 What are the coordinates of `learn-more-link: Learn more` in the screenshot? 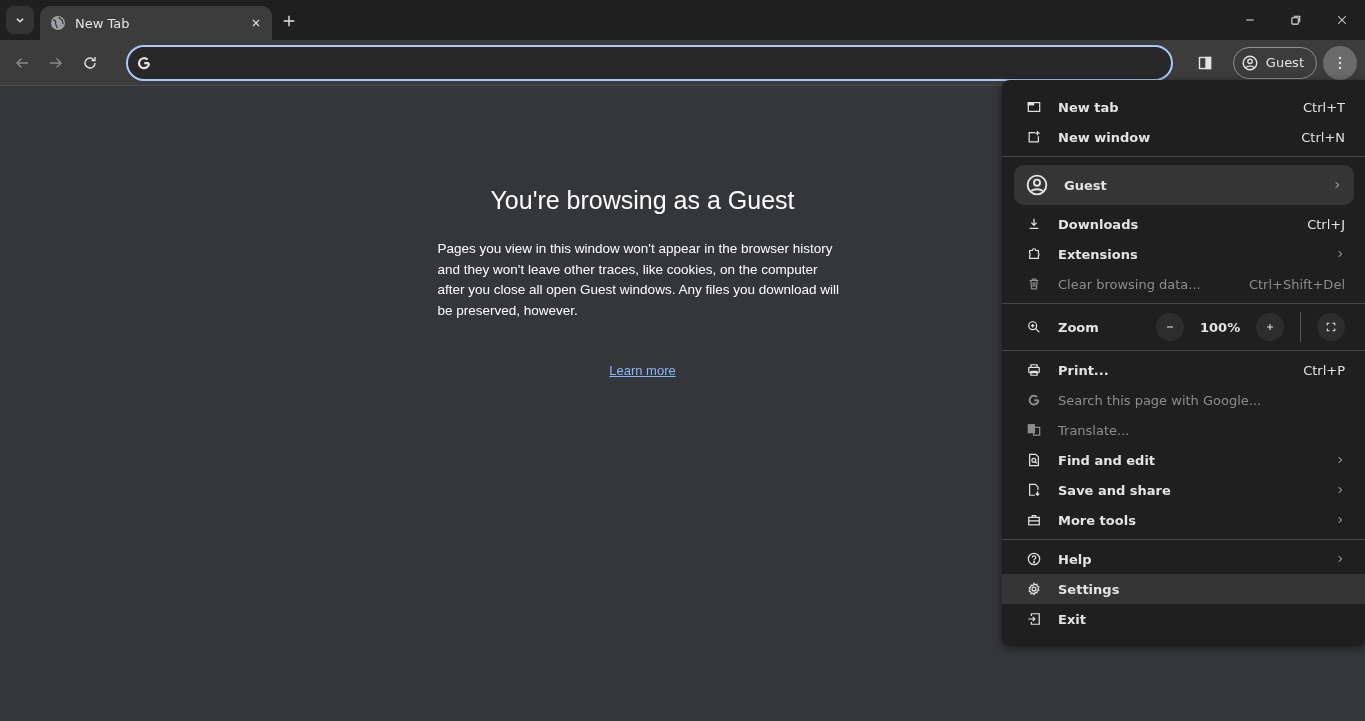 It's located at (642, 370).